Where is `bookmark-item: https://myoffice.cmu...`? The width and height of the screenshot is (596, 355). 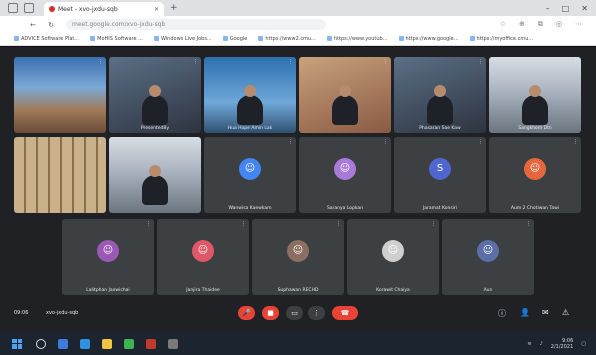 bookmark-item: https://myoffice.cmu... is located at coordinates (502, 39).